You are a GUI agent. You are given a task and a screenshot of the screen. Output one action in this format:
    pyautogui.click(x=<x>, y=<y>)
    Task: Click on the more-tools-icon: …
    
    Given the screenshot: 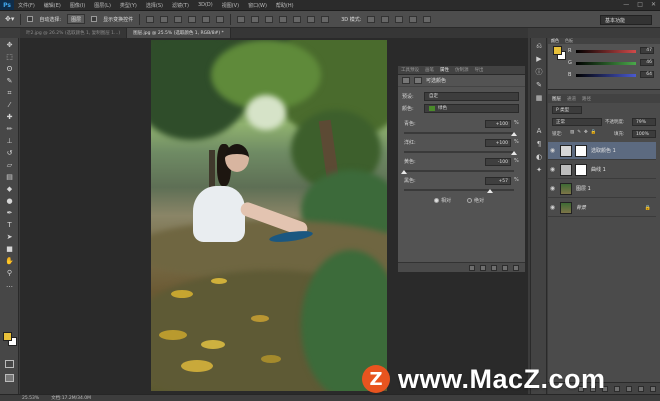 What is the action you would take?
    pyautogui.click(x=9, y=285)
    